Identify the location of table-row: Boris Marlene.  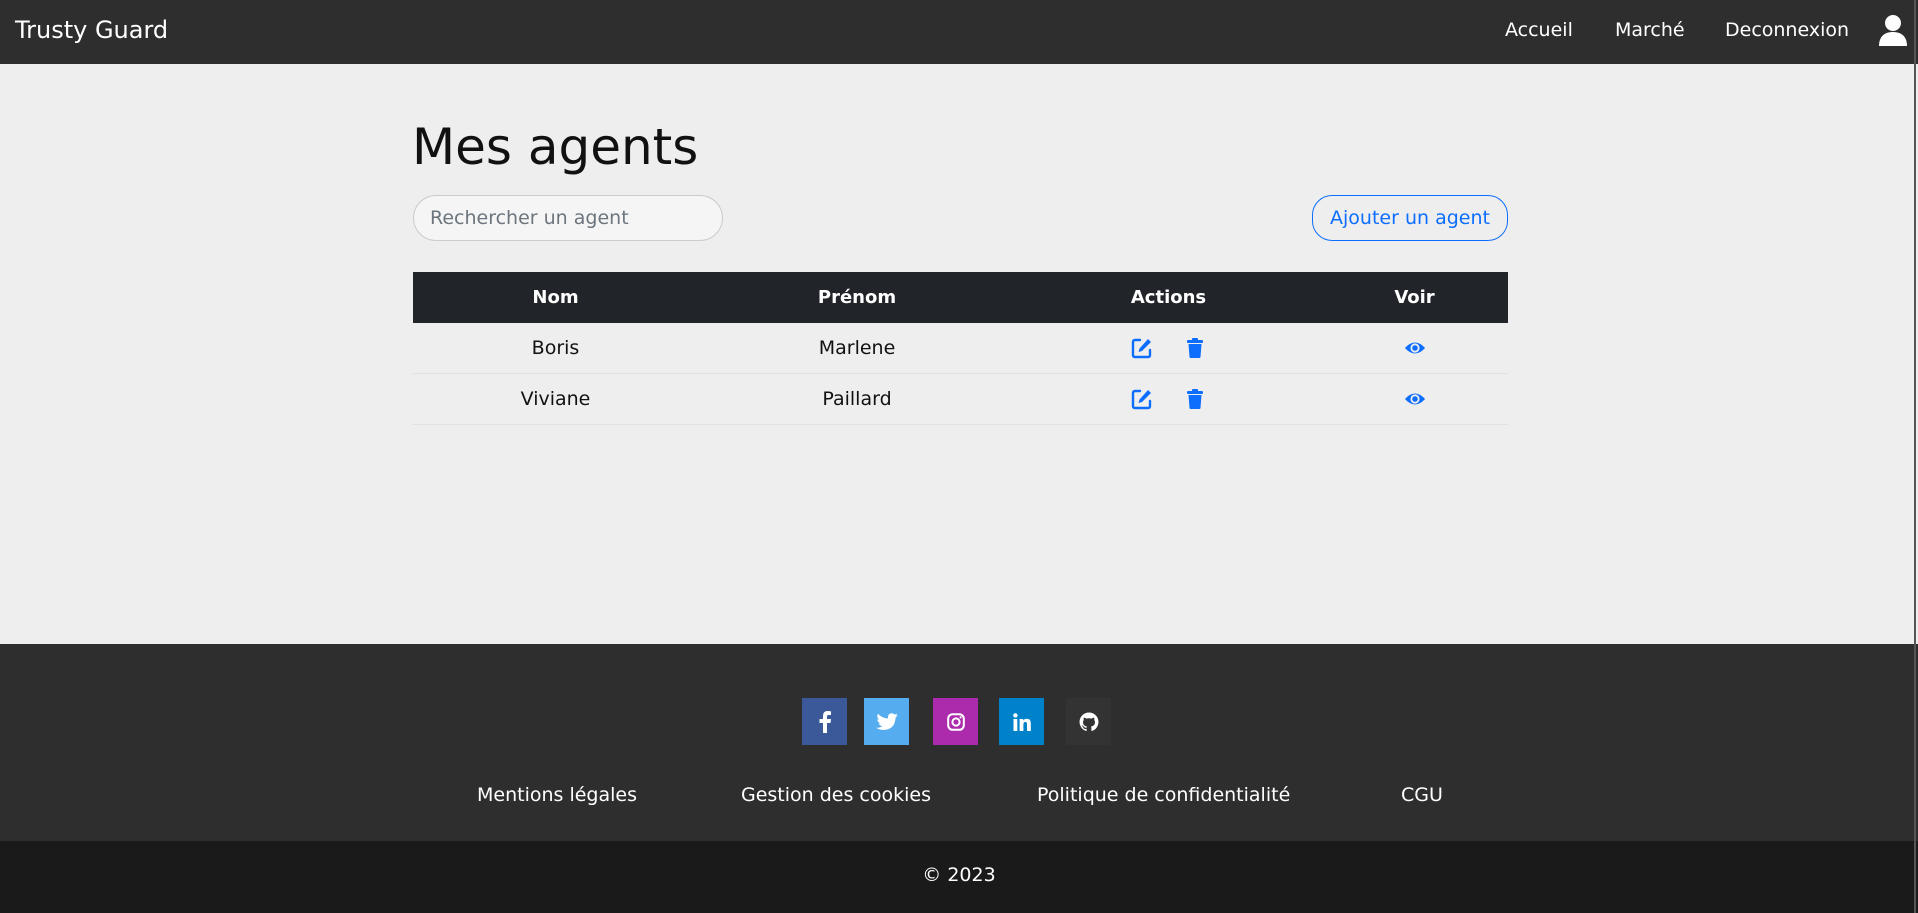
(960, 348).